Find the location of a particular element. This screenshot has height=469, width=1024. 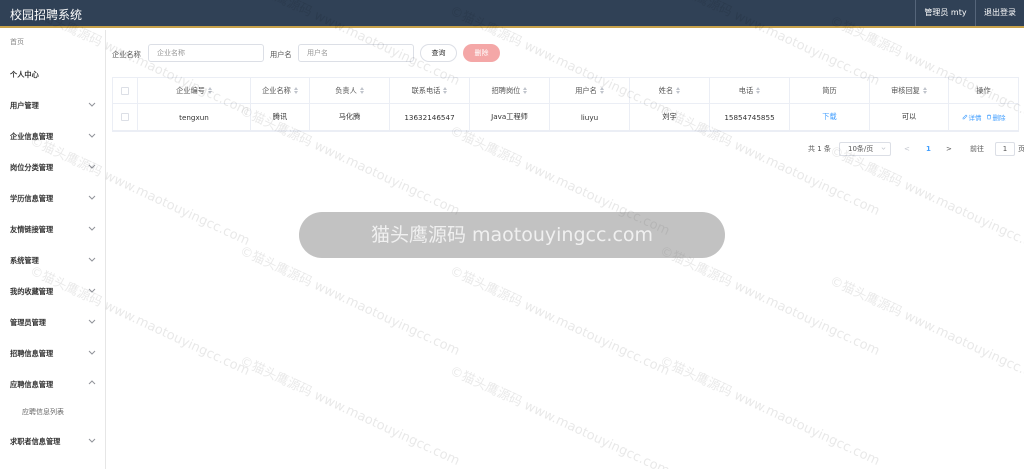

chevron-up-icon is located at coordinates (92, 382).